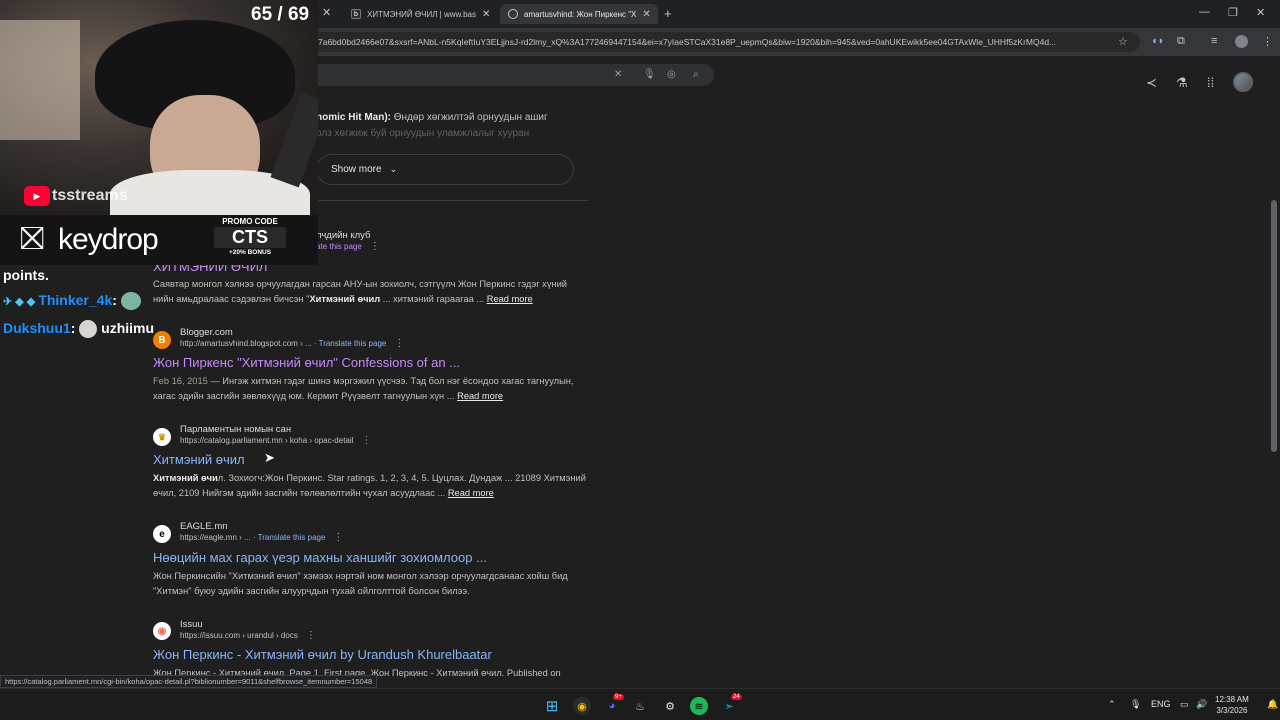  What do you see at coordinates (250, 221) in the screenshot?
I see `promo-label: PROMO CODE` at bounding box center [250, 221].